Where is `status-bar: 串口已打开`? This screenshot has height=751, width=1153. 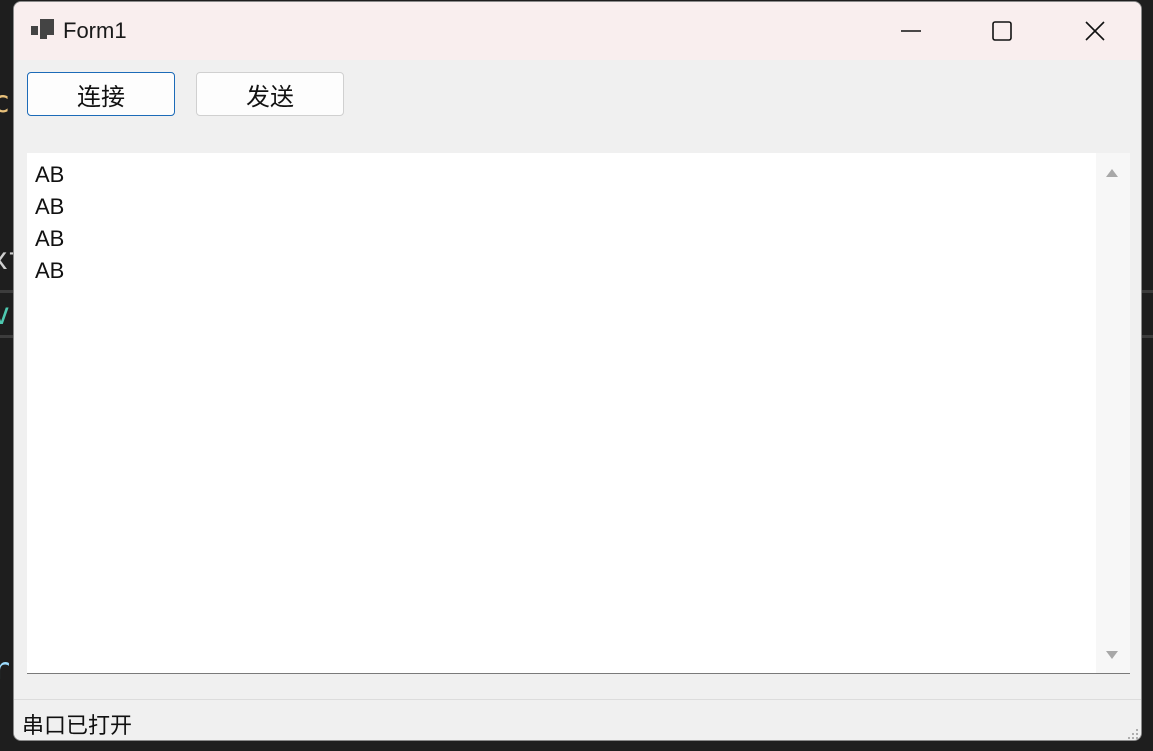 status-bar: 串口已打开 is located at coordinates (577, 719).